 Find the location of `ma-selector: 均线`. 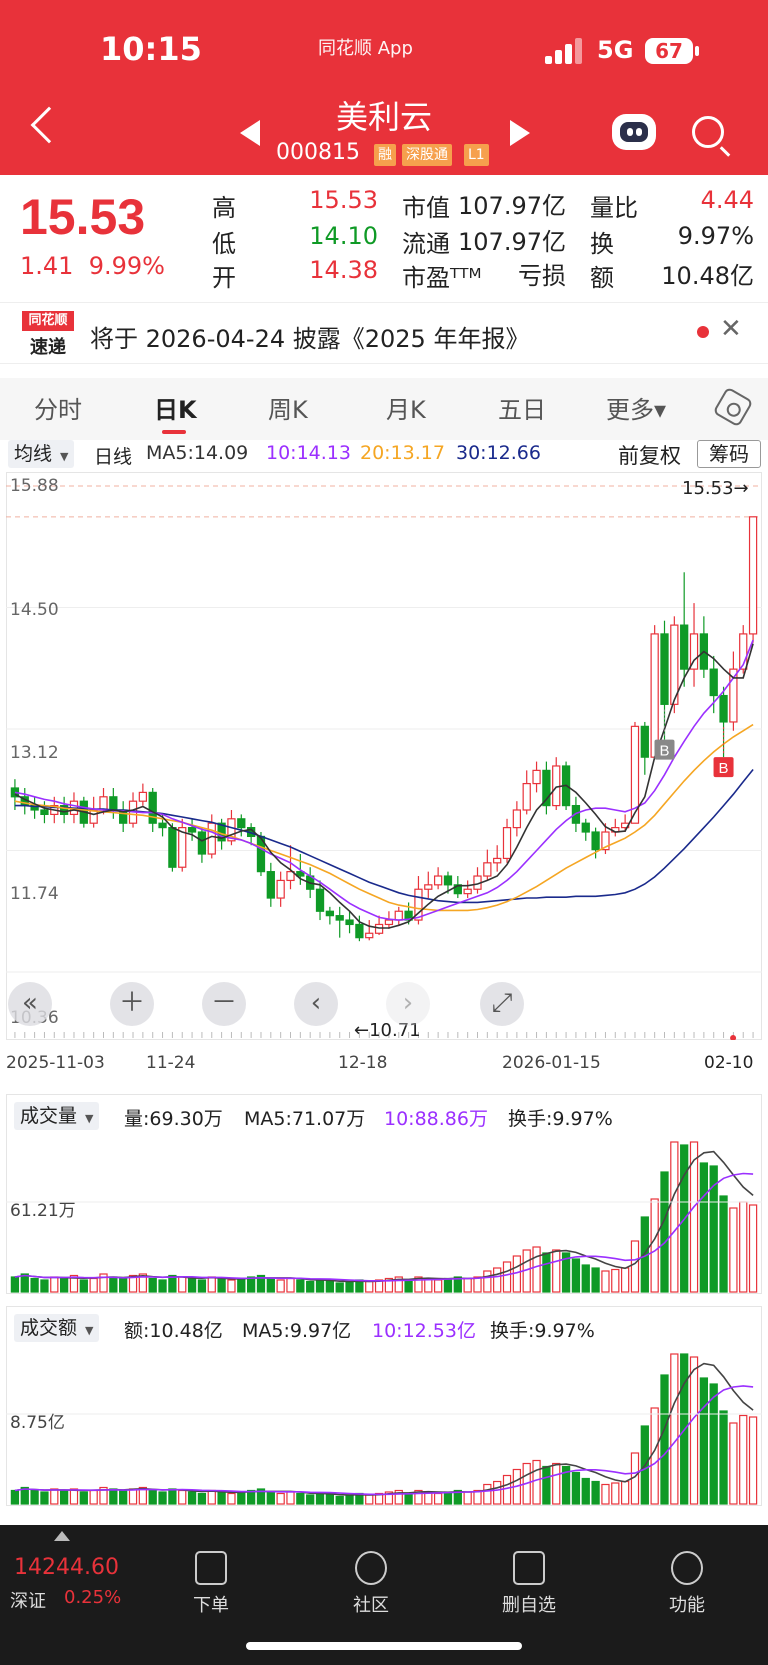

ma-selector: 均线 is located at coordinates (41, 454).